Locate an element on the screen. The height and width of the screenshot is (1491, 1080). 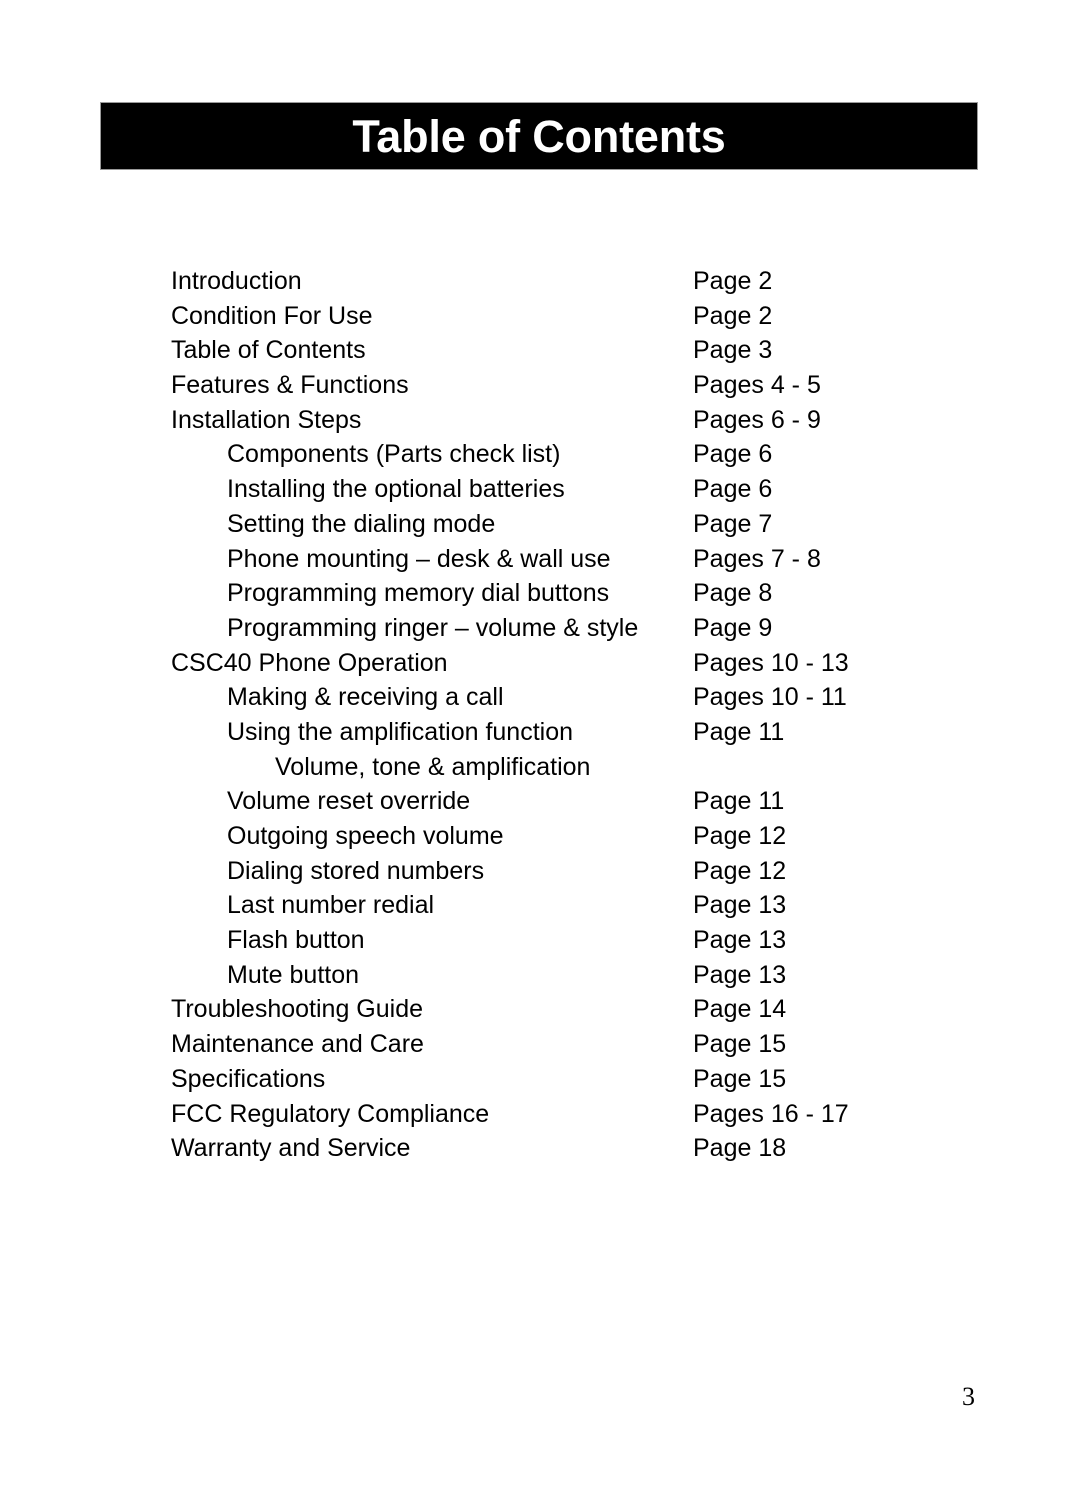
toc-row: Volume, tone & amplification is located at coordinates (566, 767).